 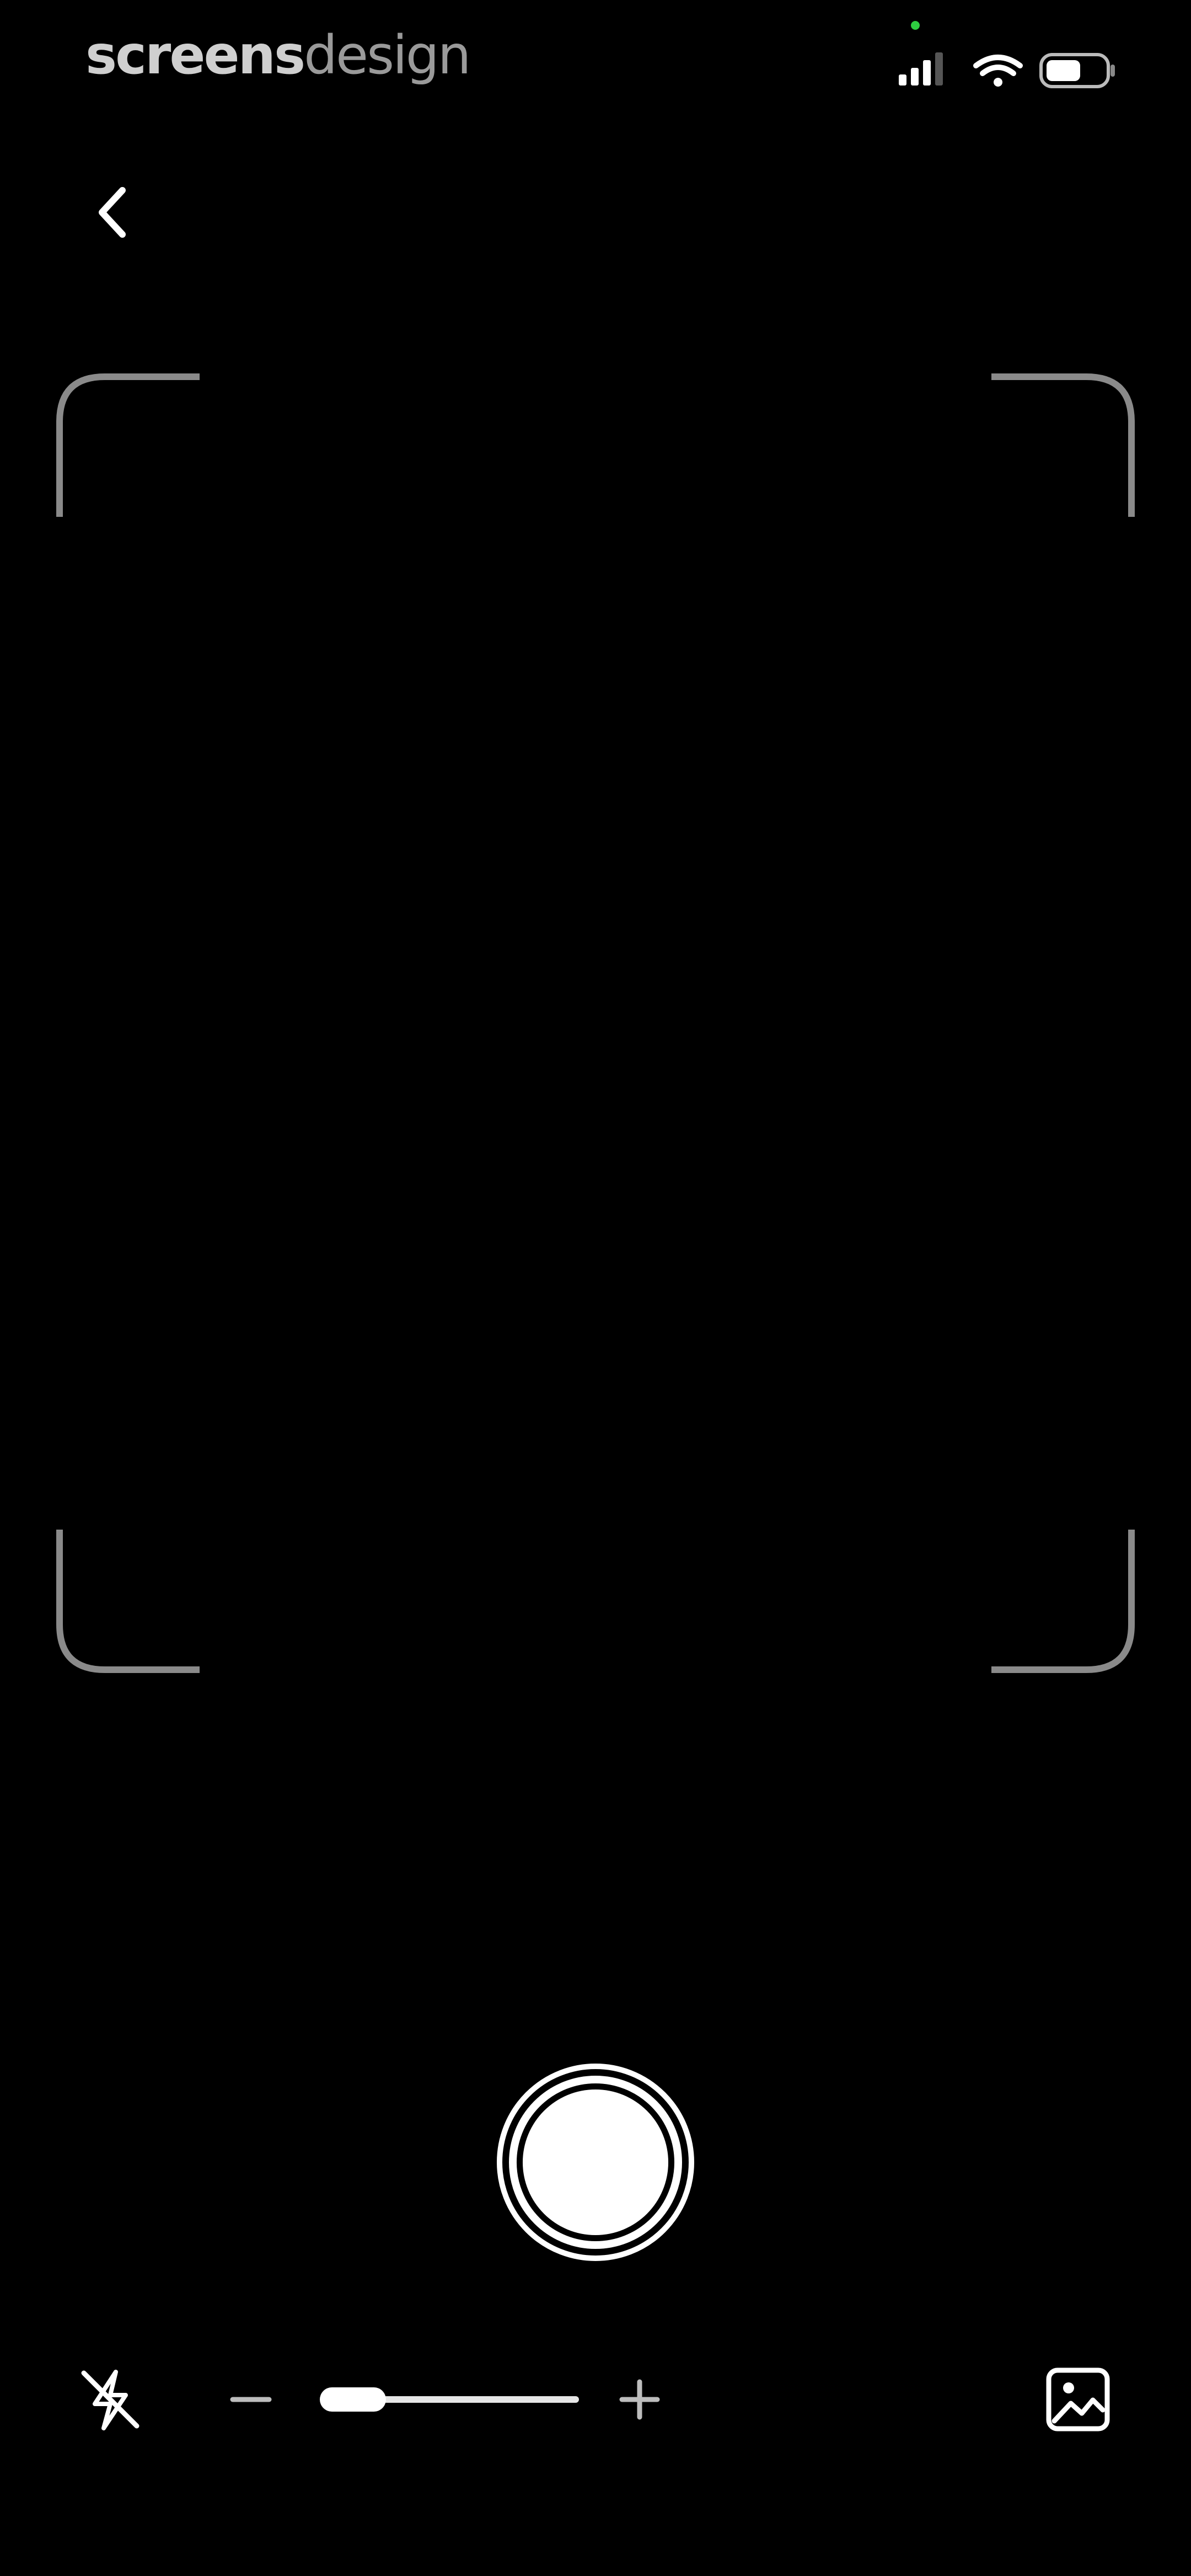 I want to click on flash-off-icon, so click(x=111, y=2400).